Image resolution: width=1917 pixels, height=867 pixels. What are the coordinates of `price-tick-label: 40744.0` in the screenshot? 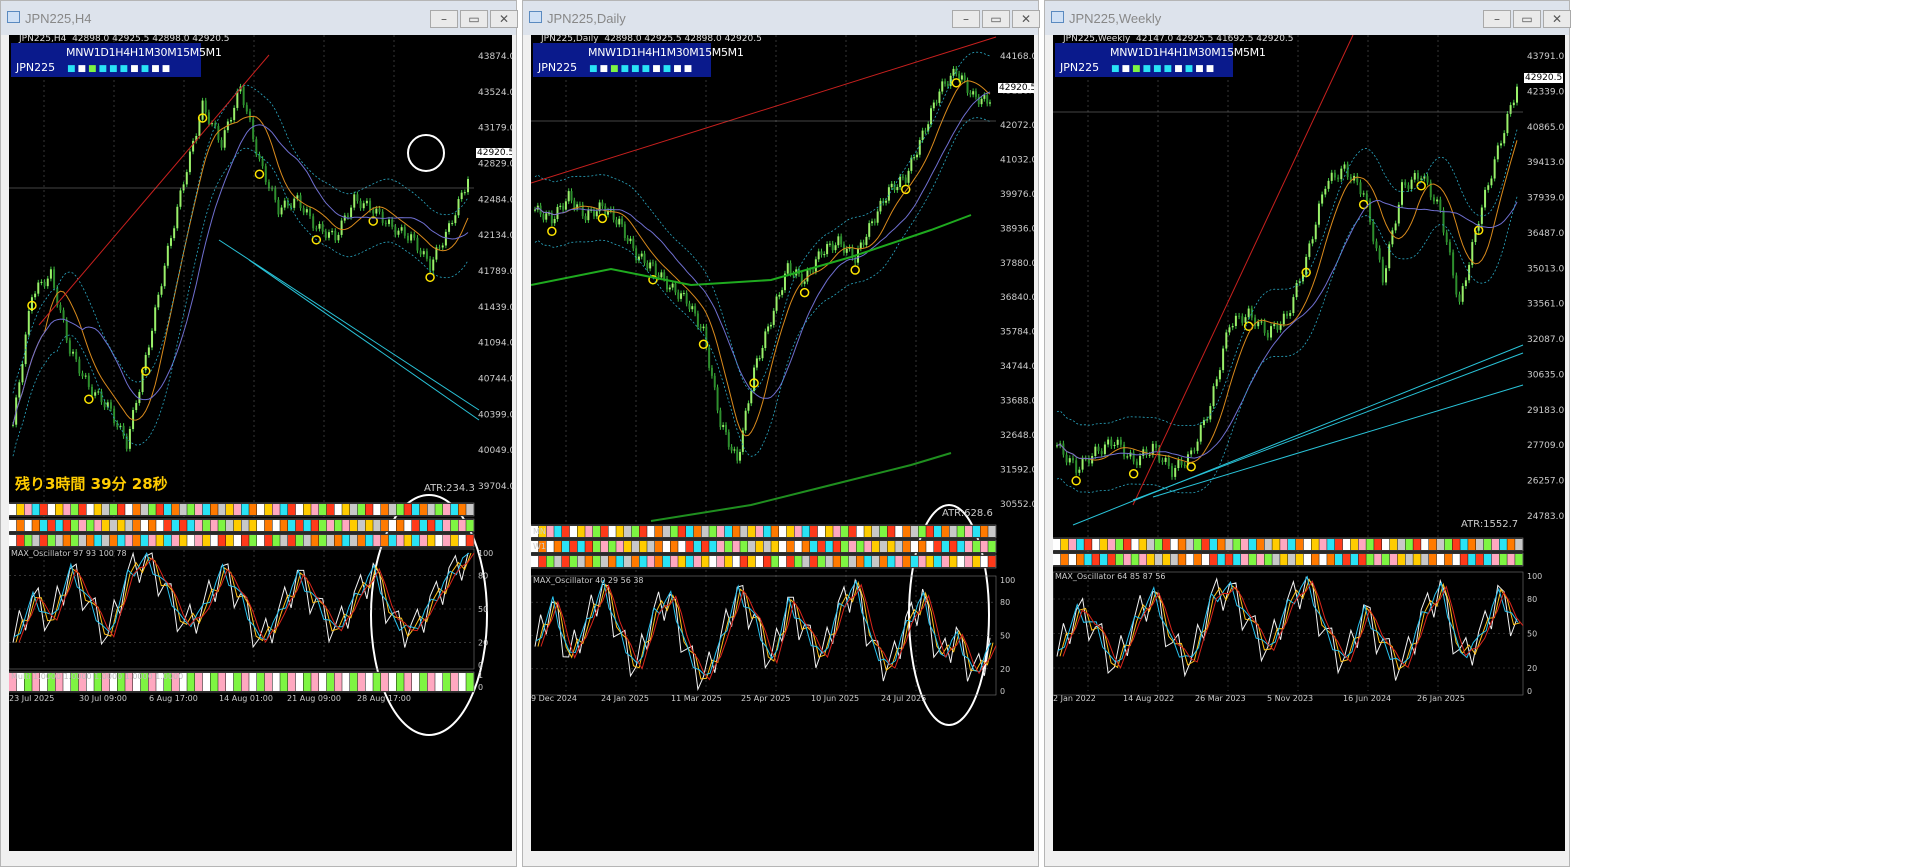 It's located at (495, 380).